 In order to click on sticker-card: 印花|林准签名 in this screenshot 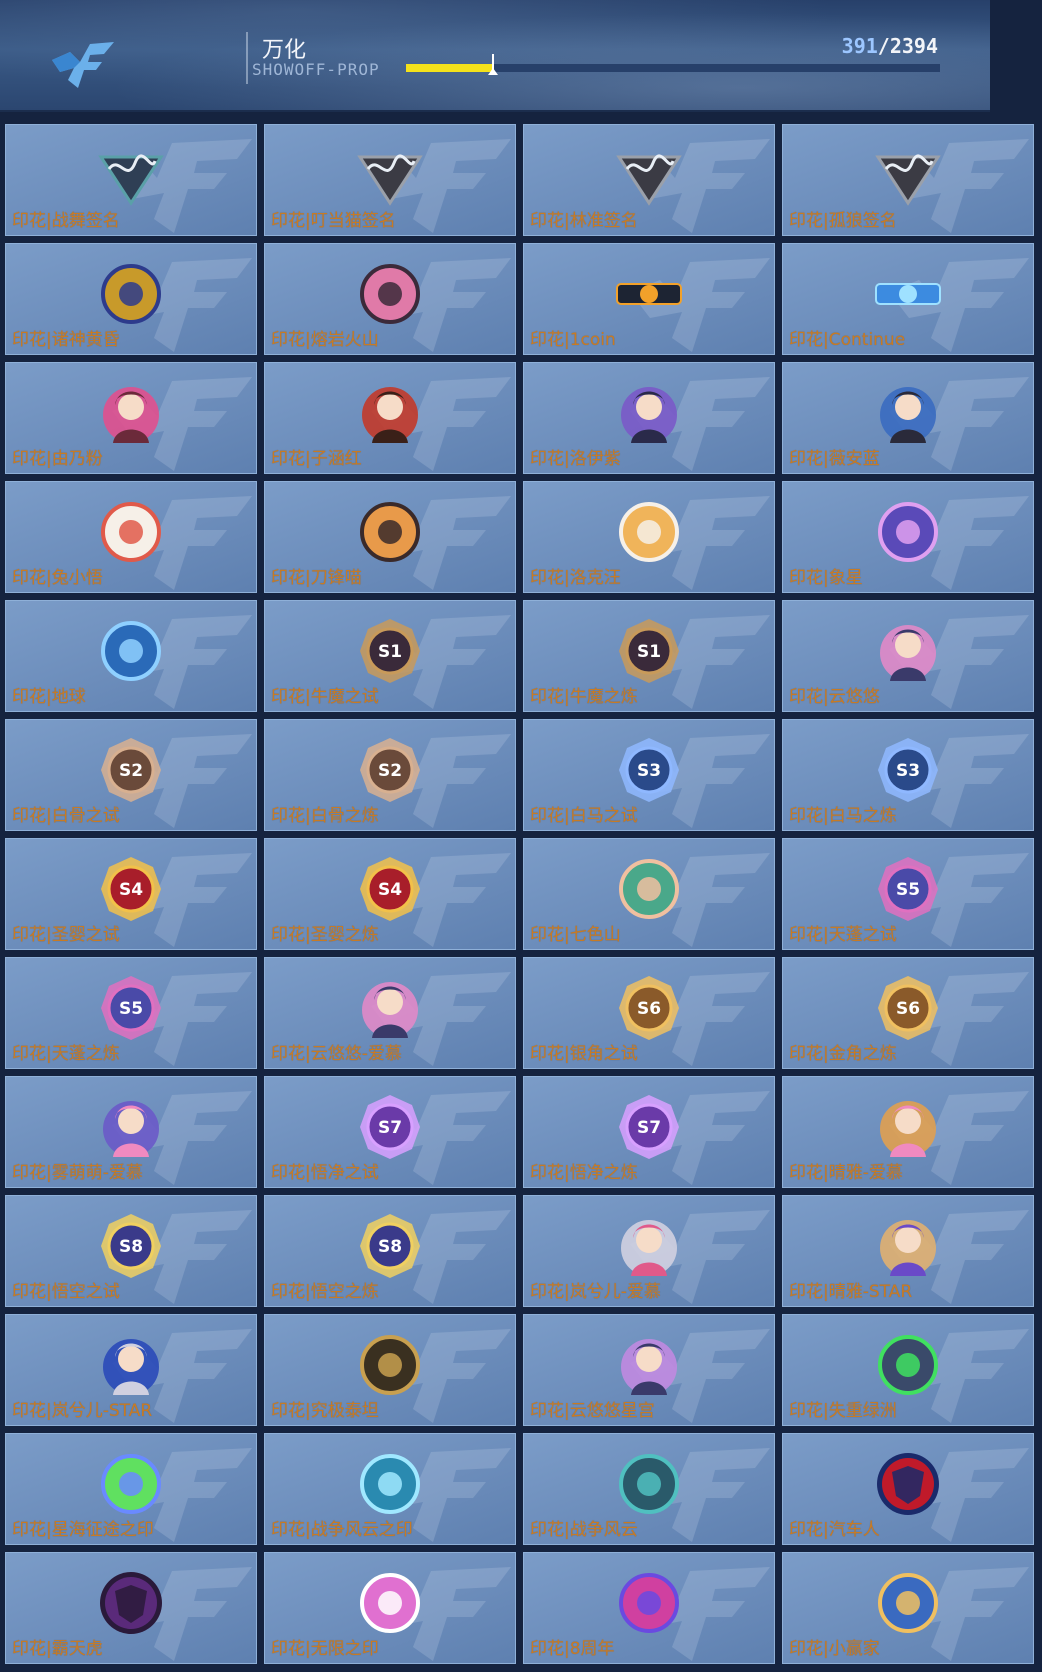, I will do `click(649, 180)`.